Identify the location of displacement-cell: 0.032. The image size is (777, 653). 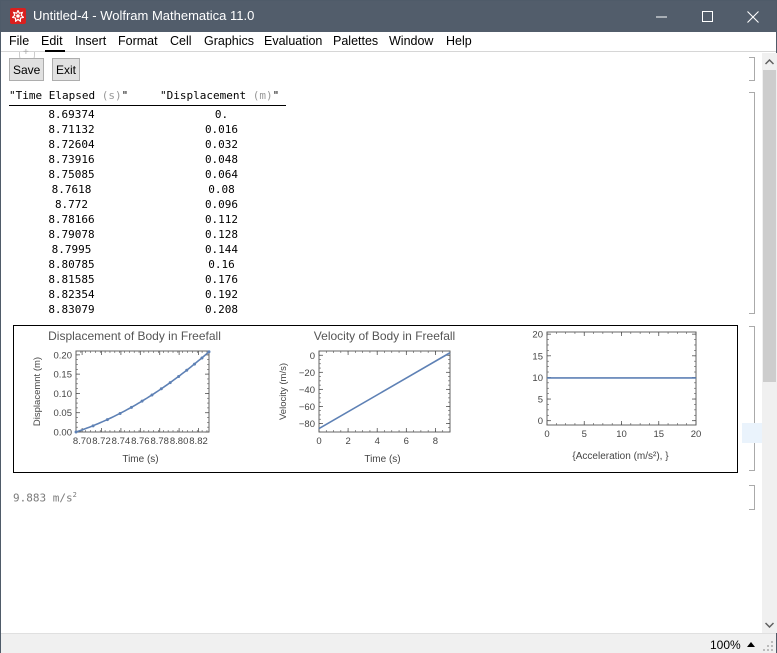
(221, 144).